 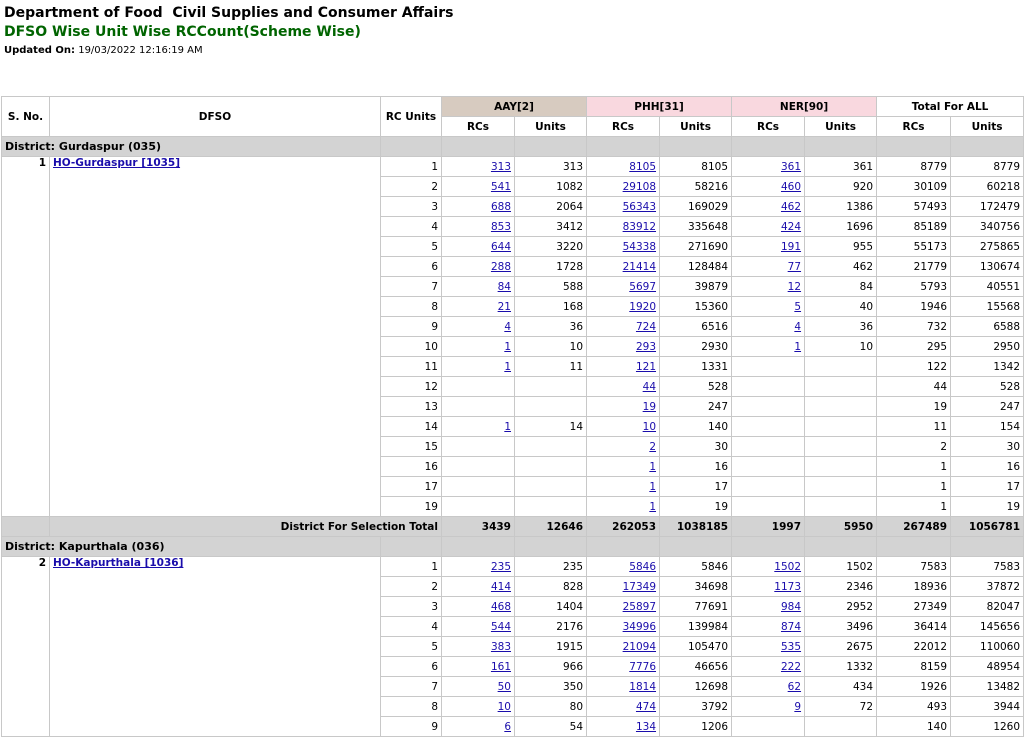 What do you see at coordinates (501, 227) in the screenshot?
I see `rcs-link: 853` at bounding box center [501, 227].